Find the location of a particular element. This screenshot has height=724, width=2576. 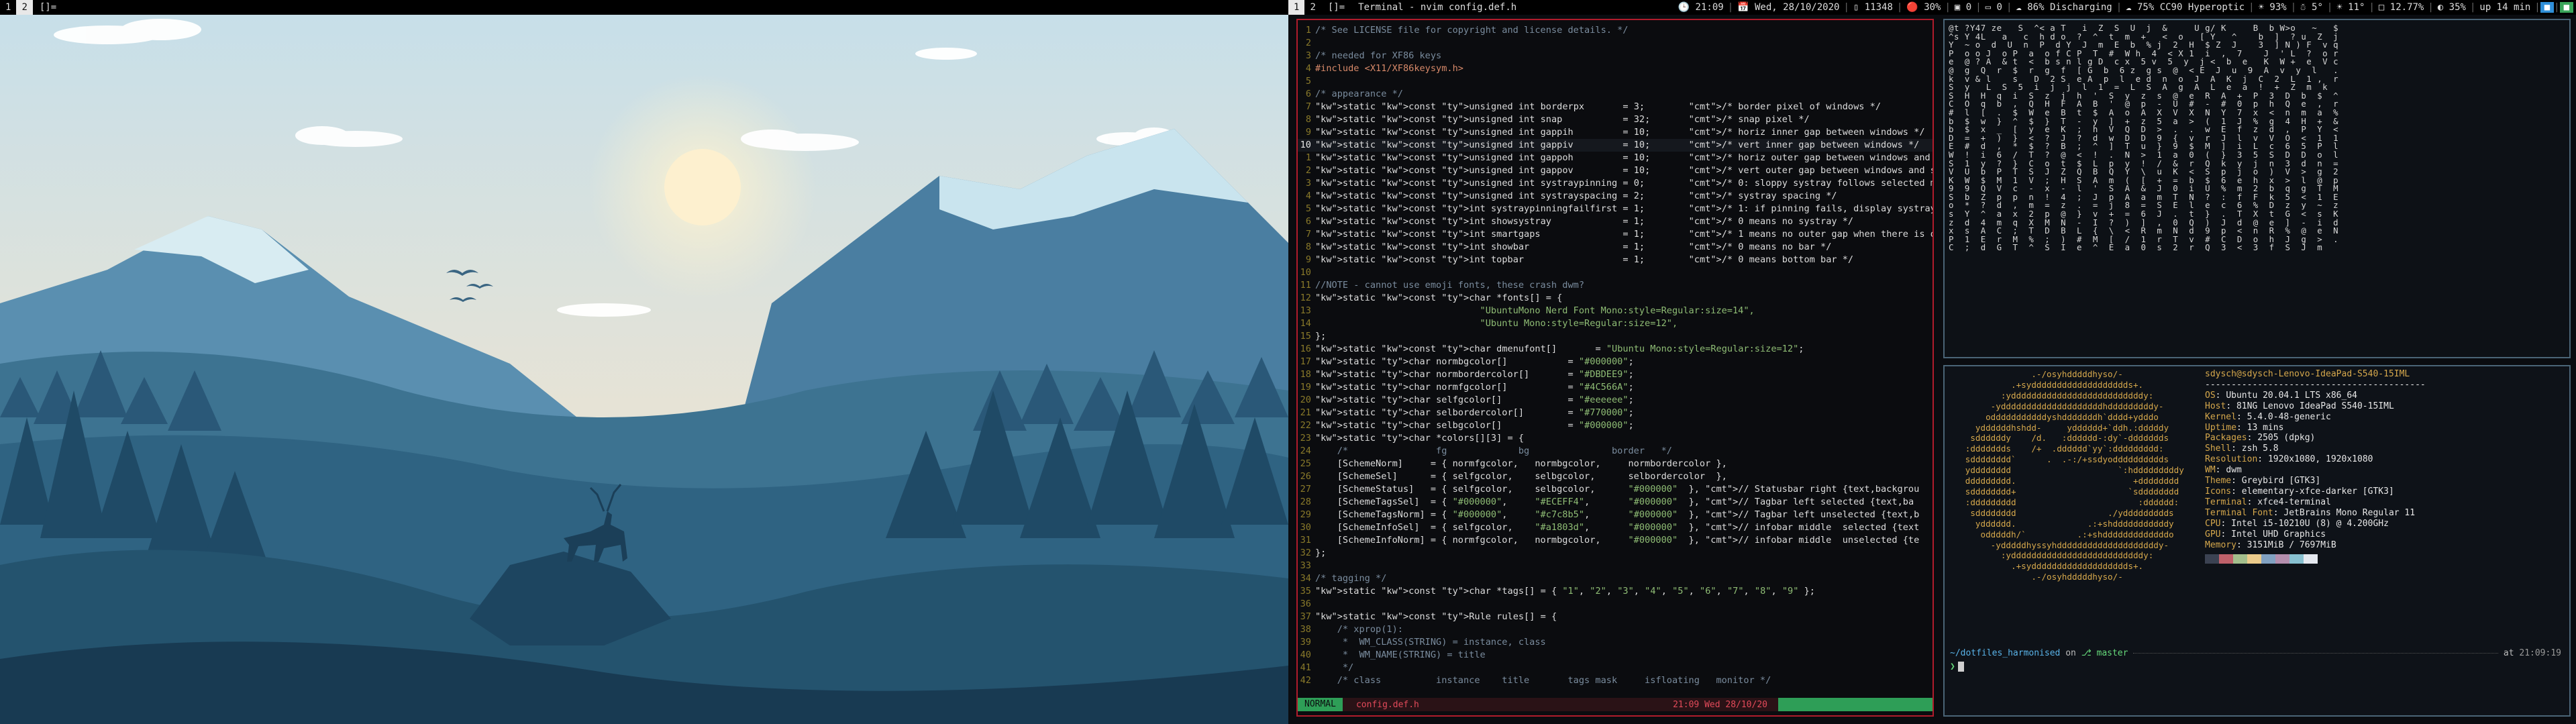

left-layout-indicator: []= is located at coordinates (48, 7).